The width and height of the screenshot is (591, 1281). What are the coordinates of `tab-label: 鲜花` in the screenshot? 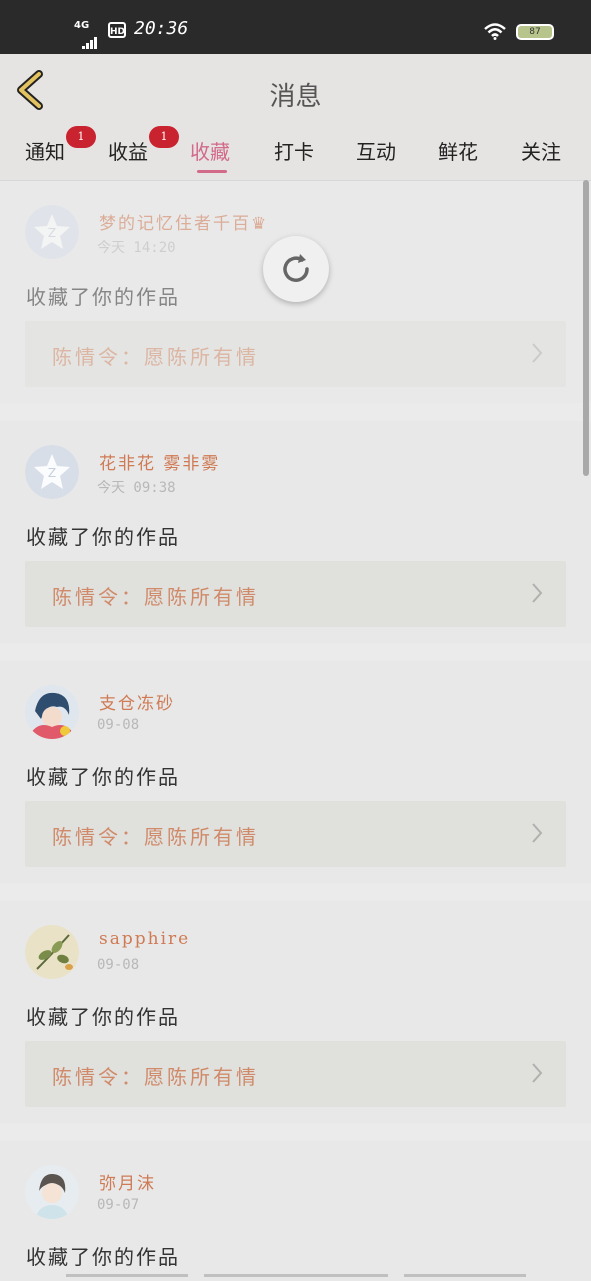 It's located at (458, 152).